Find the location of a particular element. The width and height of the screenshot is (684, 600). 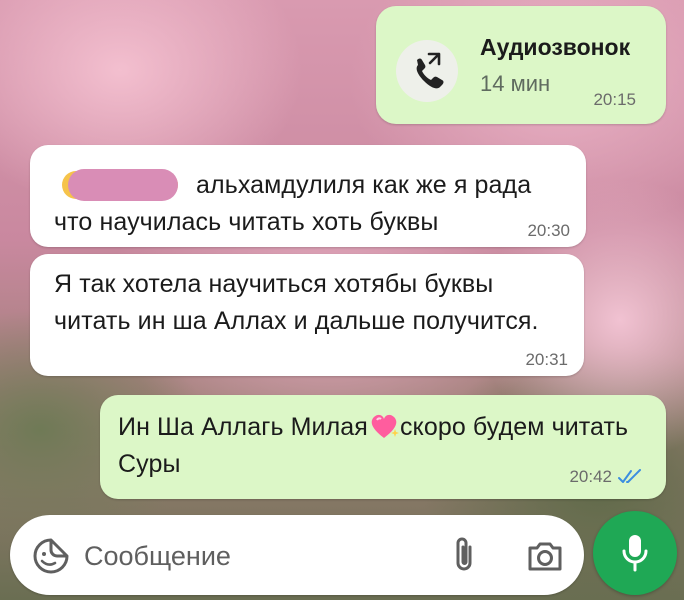

censor-overlay is located at coordinates (123, 185).